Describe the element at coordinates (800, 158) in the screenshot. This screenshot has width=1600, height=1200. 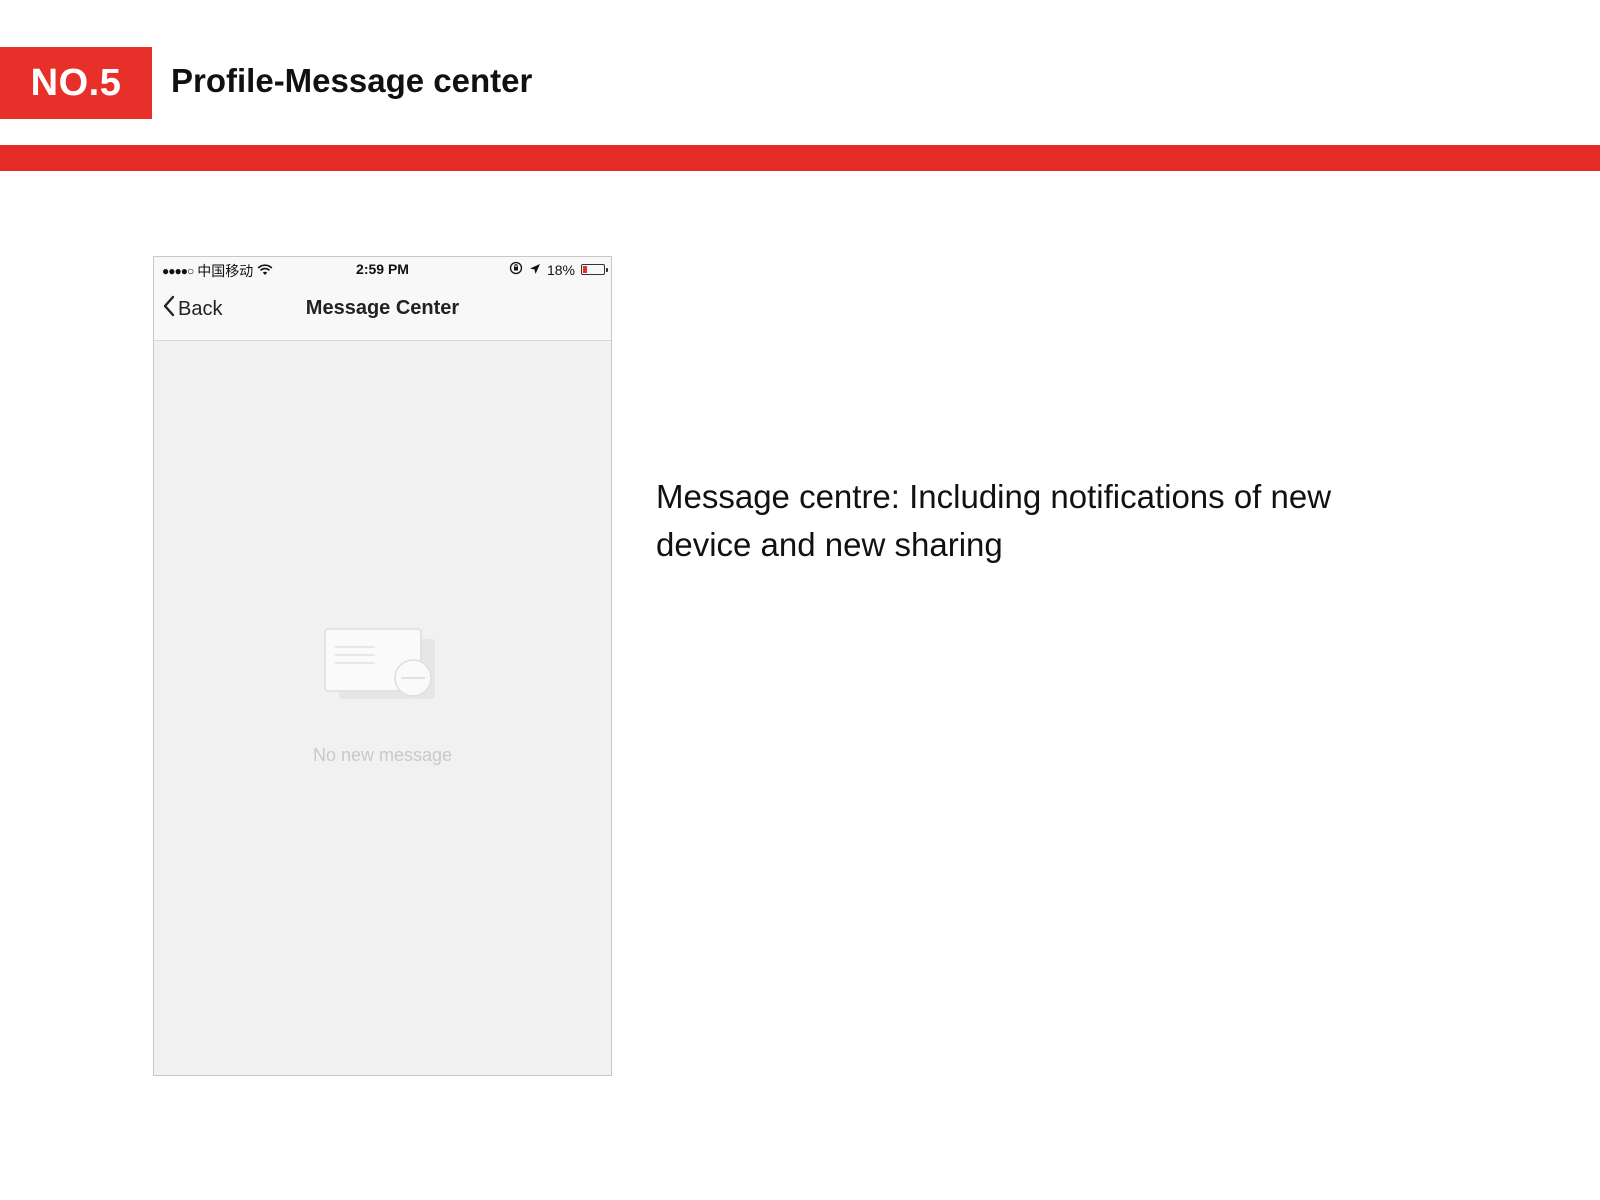
I see `header-divider-bar` at that location.